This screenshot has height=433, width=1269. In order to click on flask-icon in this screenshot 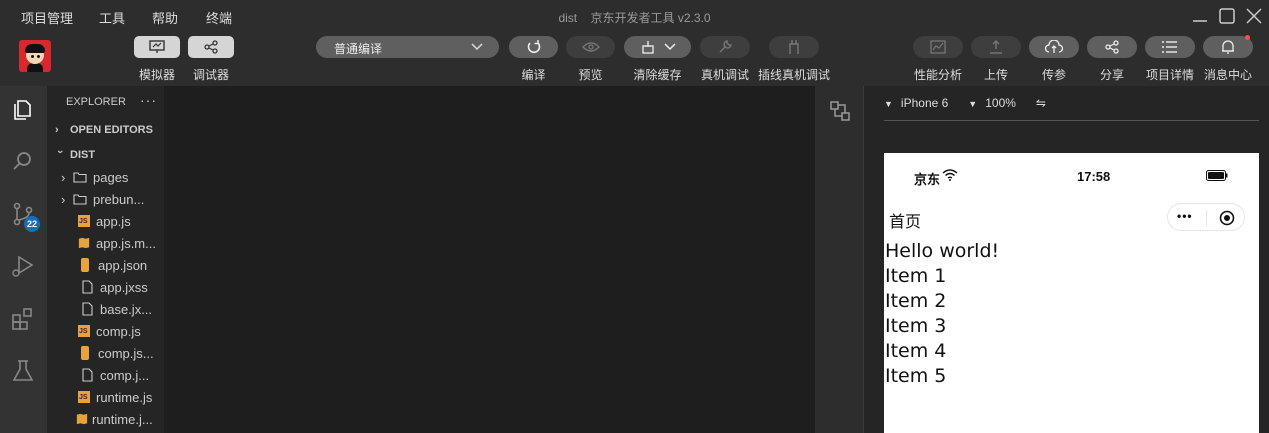, I will do `click(23, 371)`.